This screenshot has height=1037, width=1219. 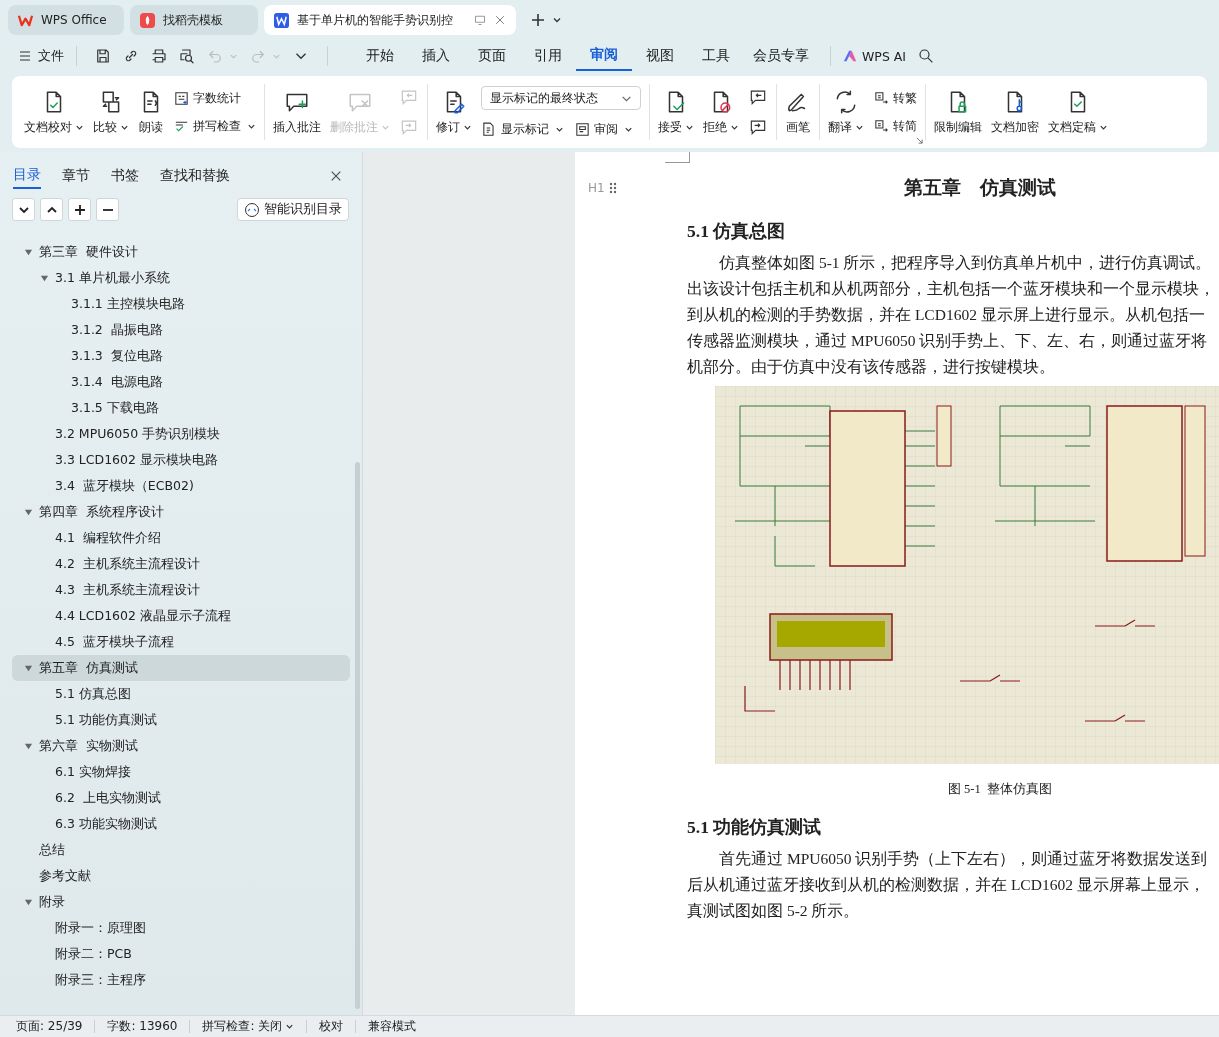 I want to click on ribbon-button: 审阅, so click(x=603, y=129).